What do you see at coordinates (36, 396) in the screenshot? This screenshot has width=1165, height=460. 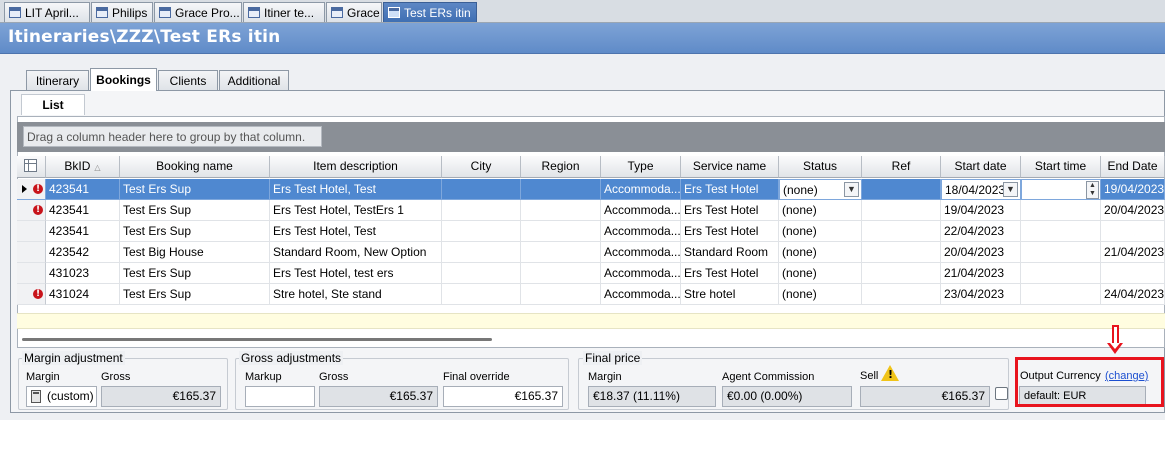 I see `calculator-icon` at bounding box center [36, 396].